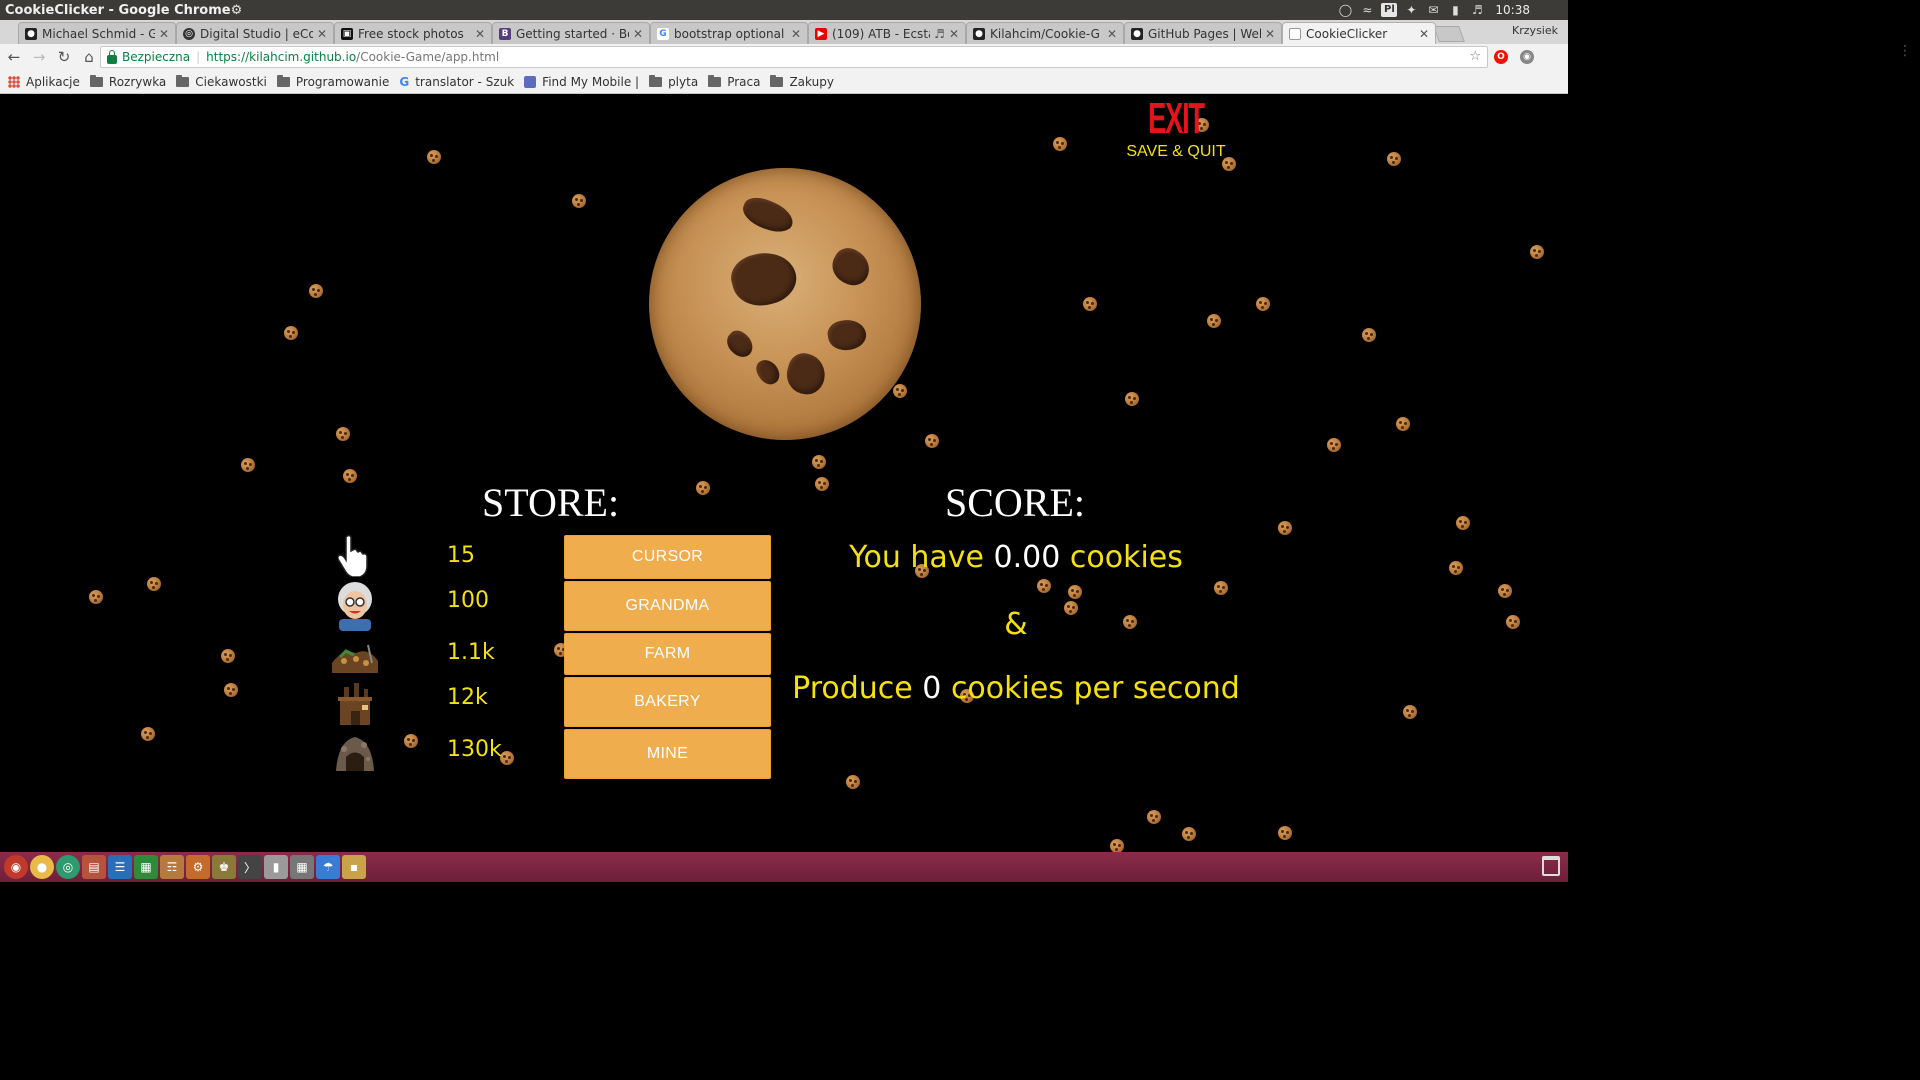 This screenshot has height=1080, width=1920. Describe the element at coordinates (1015, 502) in the screenshot. I see `score-heading: SCORE:` at that location.